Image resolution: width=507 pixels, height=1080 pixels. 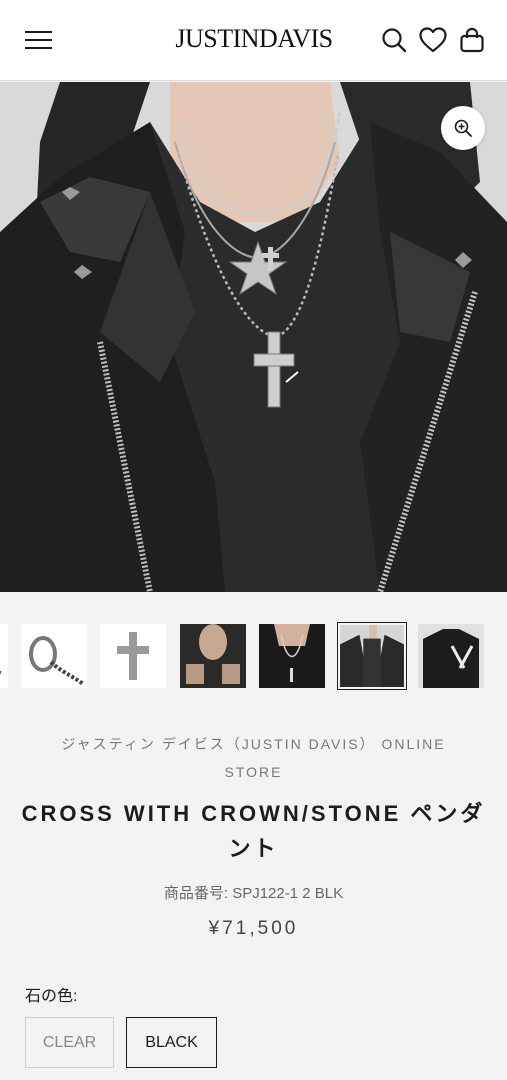 I want to click on heart-icon, so click(x=433, y=40).